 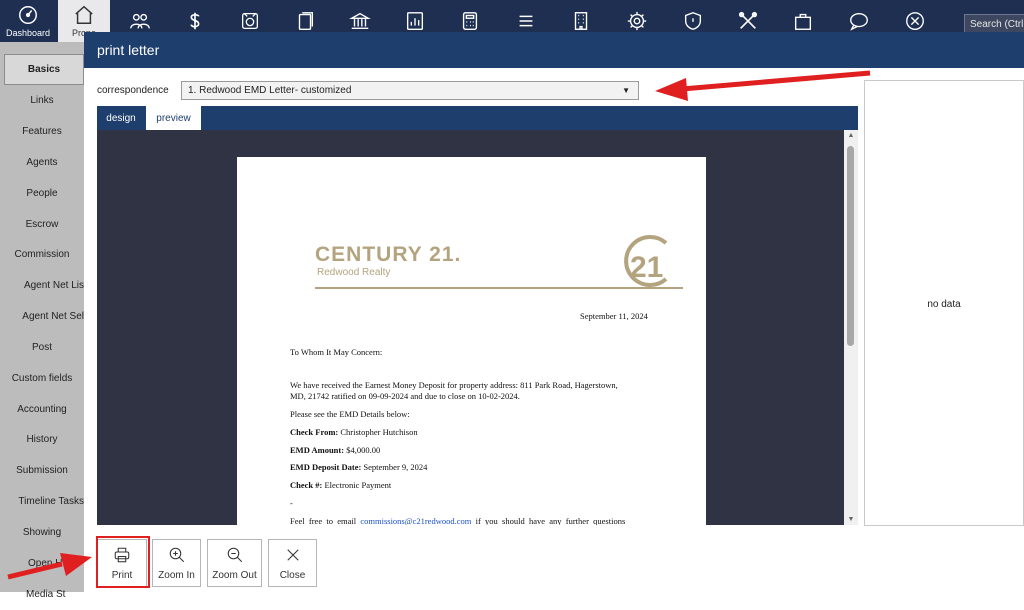 What do you see at coordinates (554, 50) in the screenshot?
I see `dialog-title: print letter` at bounding box center [554, 50].